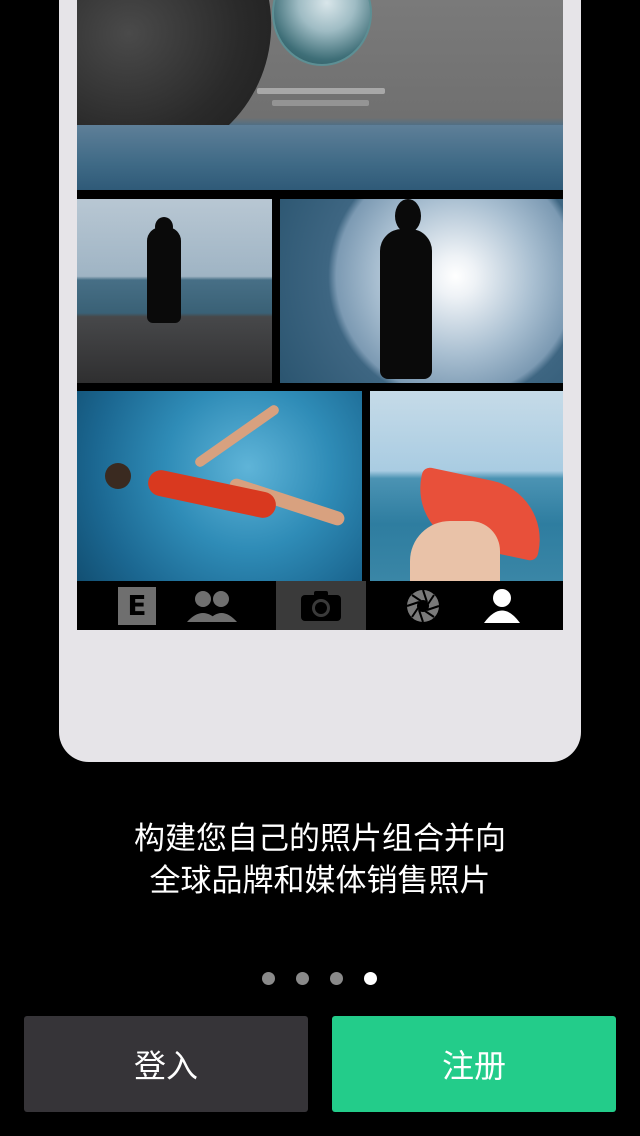 This screenshot has height=1136, width=640. I want to click on aperture-icon, so click(423, 605).